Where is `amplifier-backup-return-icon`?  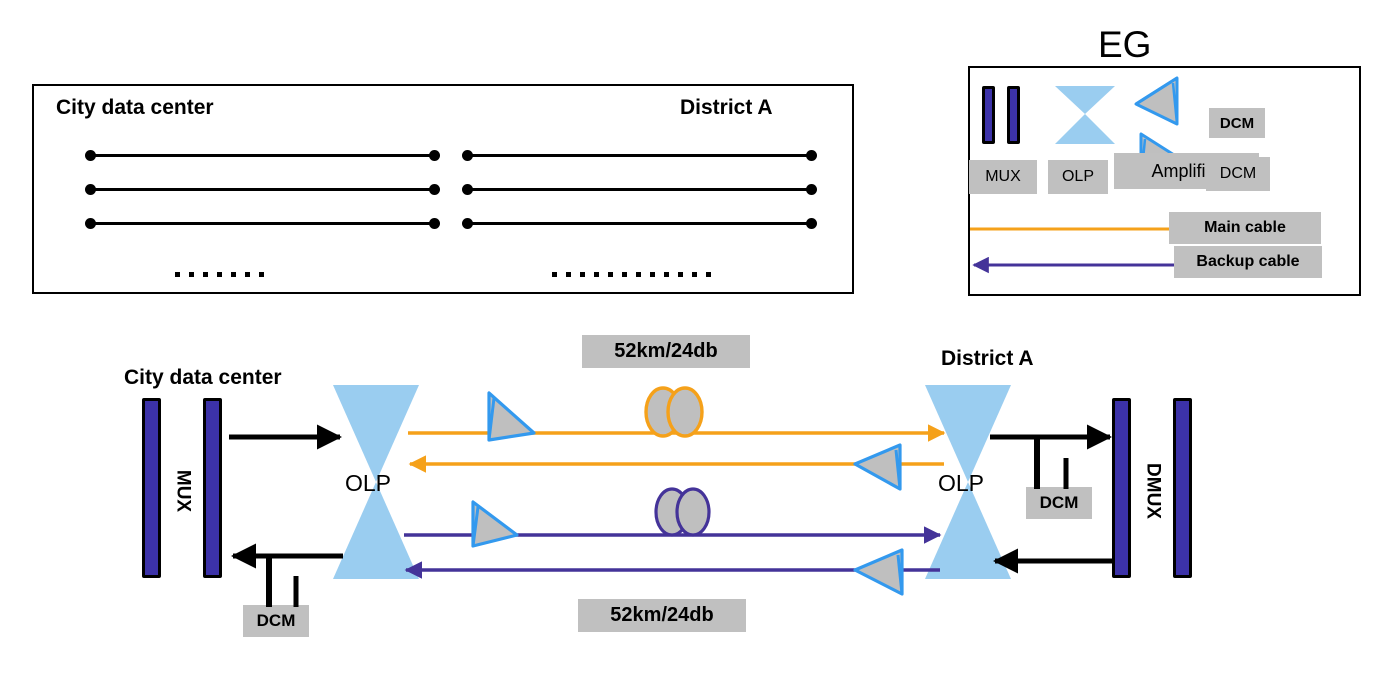
amplifier-backup-return-icon is located at coordinates (878, 572).